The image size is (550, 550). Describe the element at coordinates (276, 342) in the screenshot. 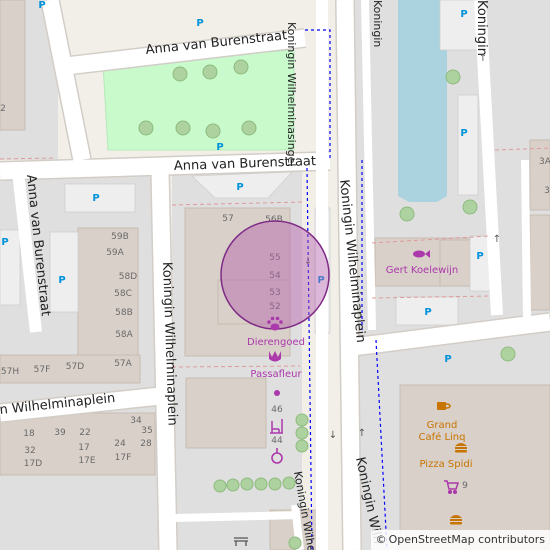

I see `poi-label-dierengoed: Dierengoed` at that location.